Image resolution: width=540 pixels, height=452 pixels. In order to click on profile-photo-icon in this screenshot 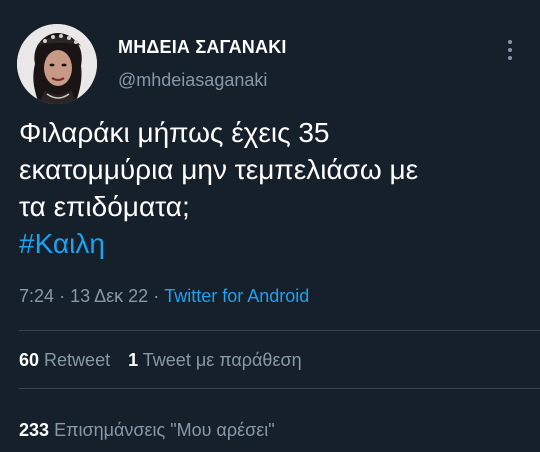, I will do `click(57, 64)`.